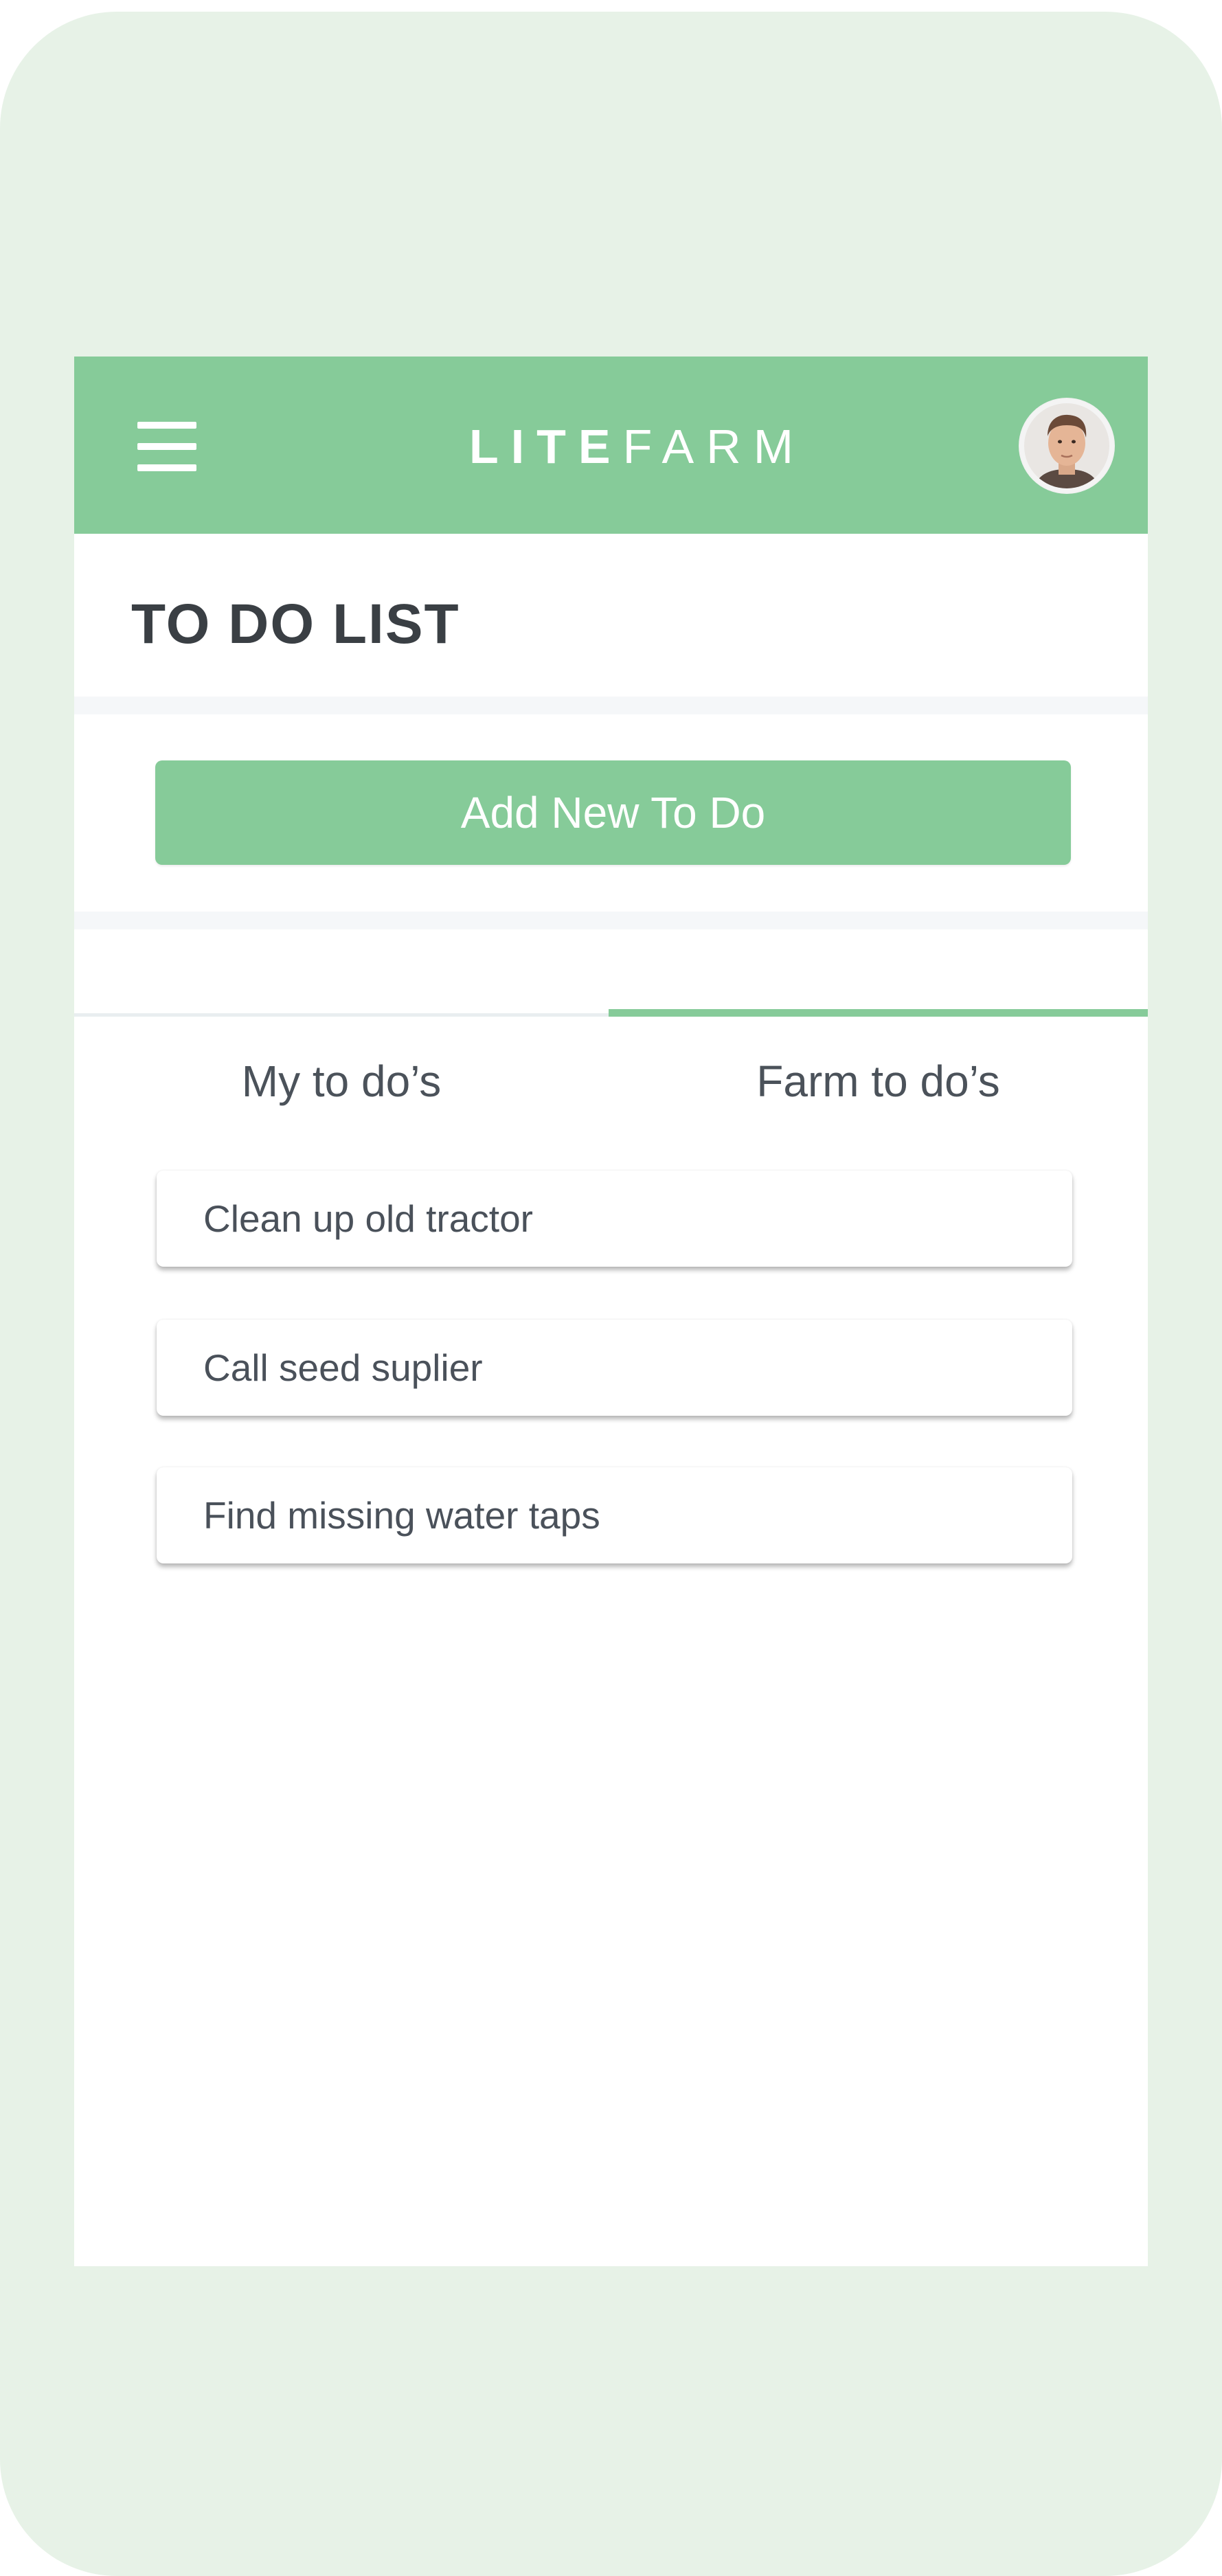 This screenshot has height=2576, width=1222. I want to click on todo-text: Call seed suplier, so click(343, 1367).